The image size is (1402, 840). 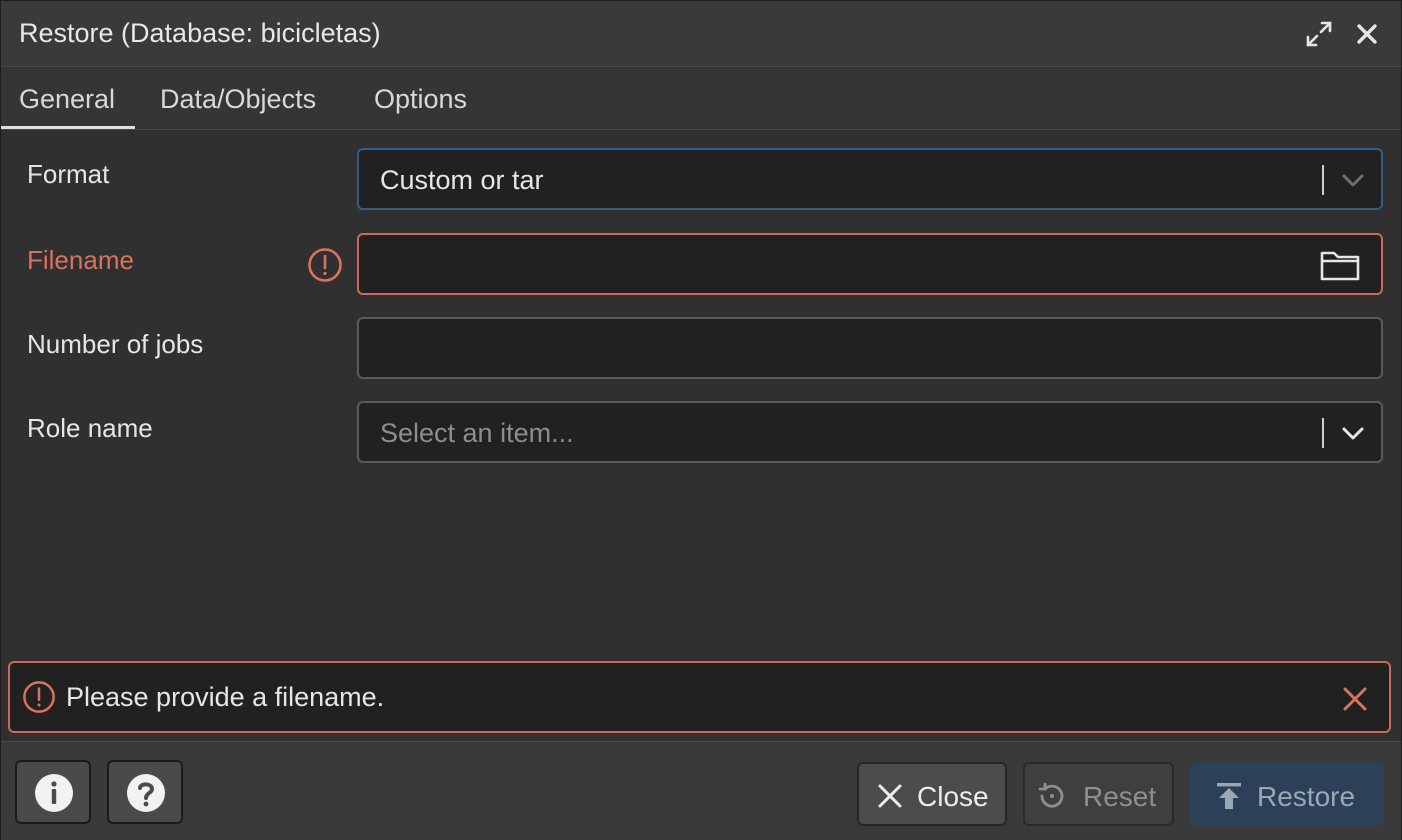 I want to click on role-label: Role name, so click(x=90, y=428).